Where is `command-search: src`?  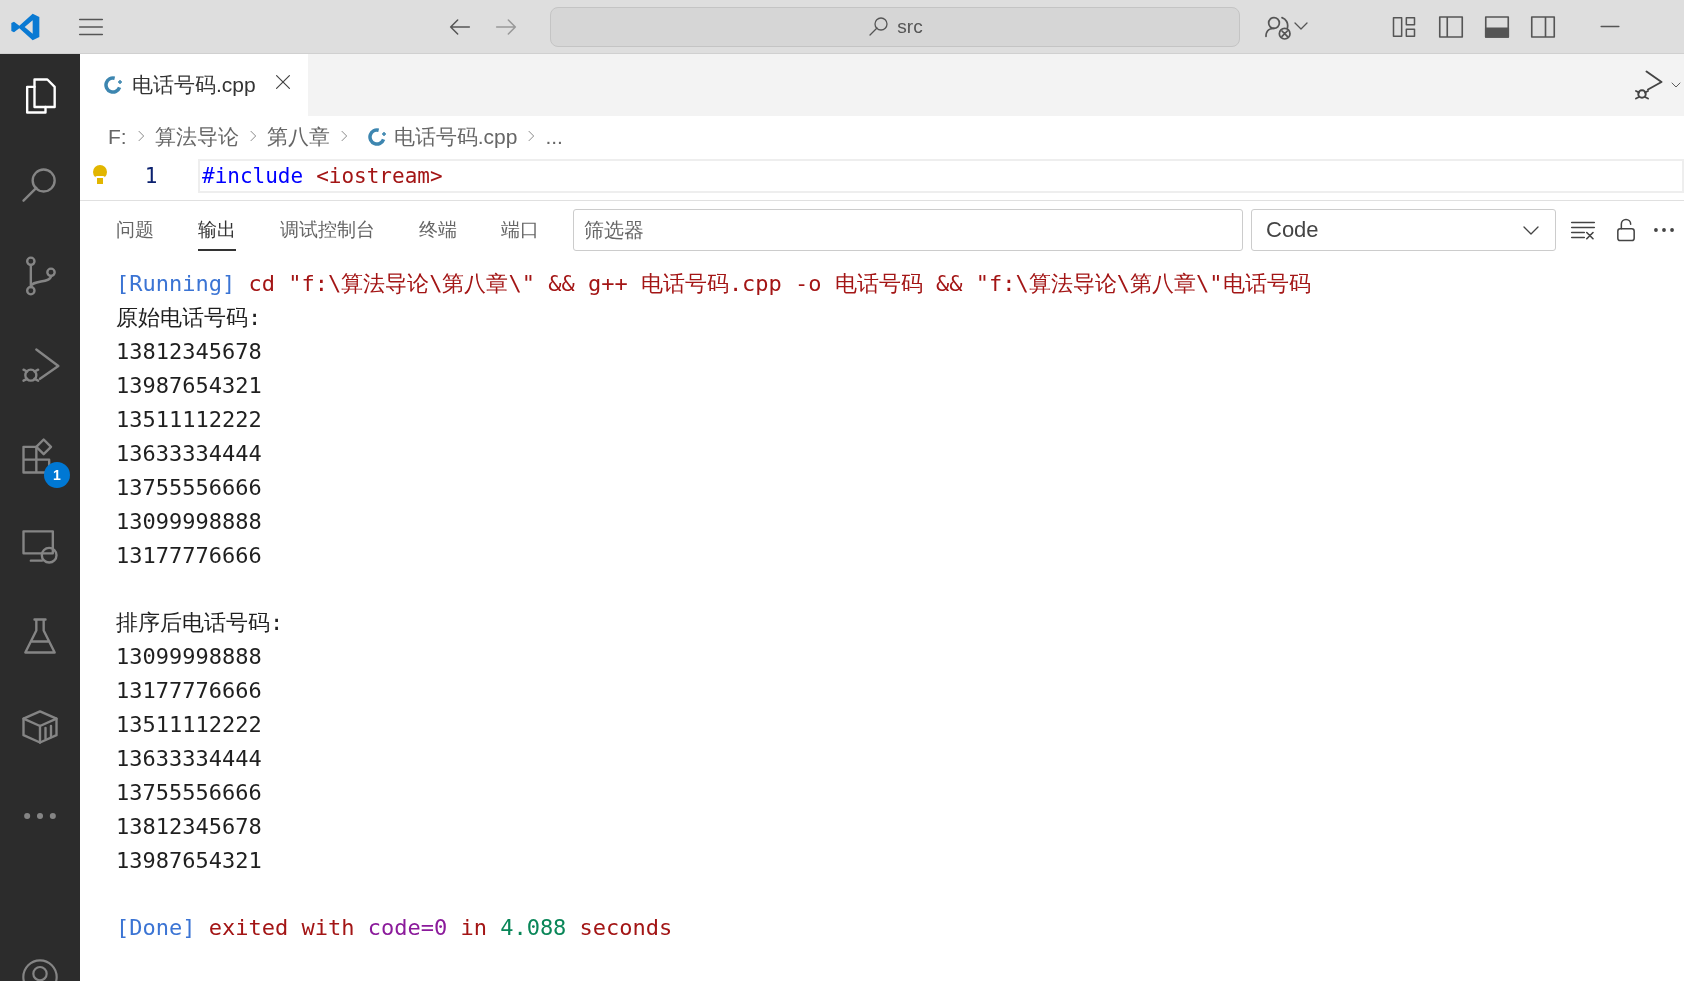
command-search: src is located at coordinates (895, 26).